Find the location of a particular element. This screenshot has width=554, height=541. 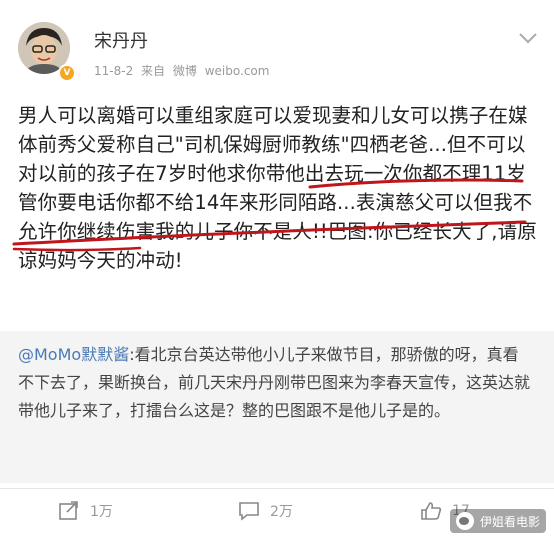

comment-button: 2万 is located at coordinates (265, 511).